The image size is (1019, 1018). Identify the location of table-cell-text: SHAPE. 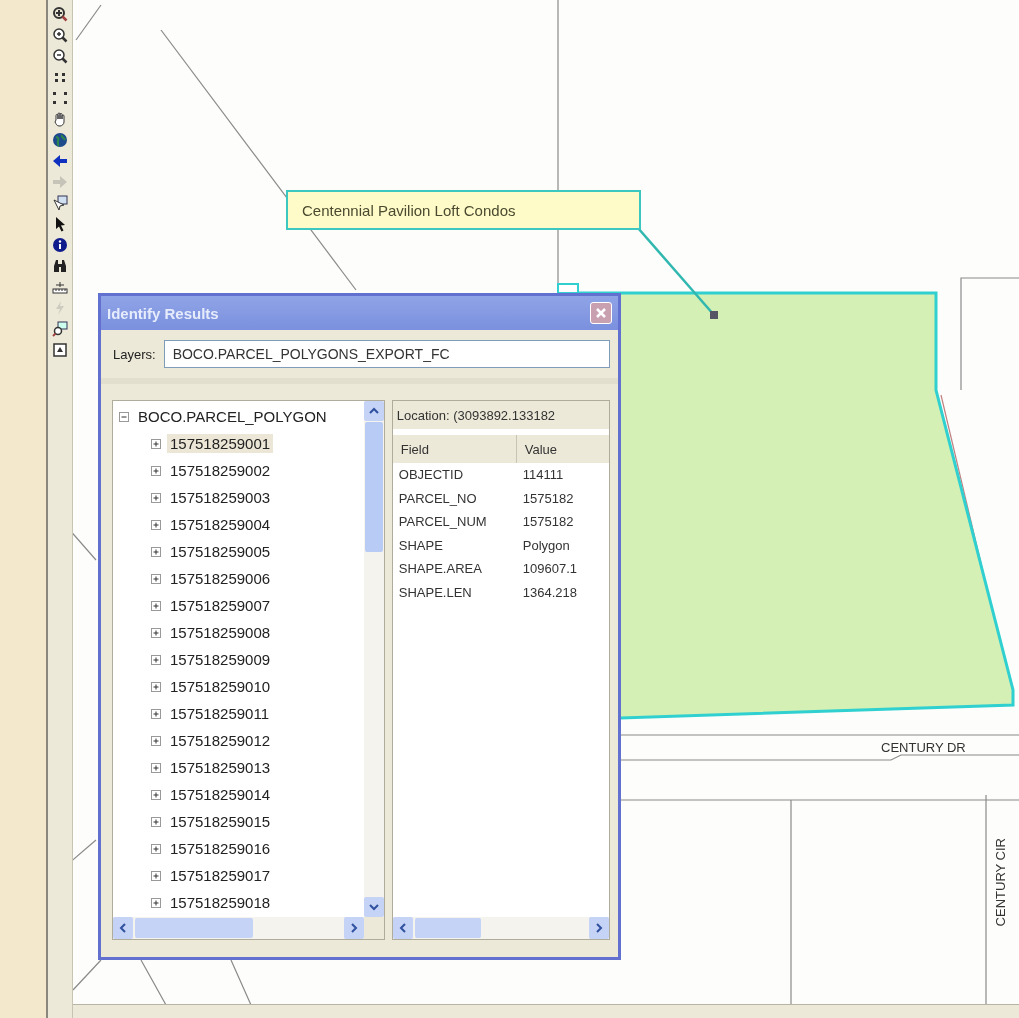
(420, 545).